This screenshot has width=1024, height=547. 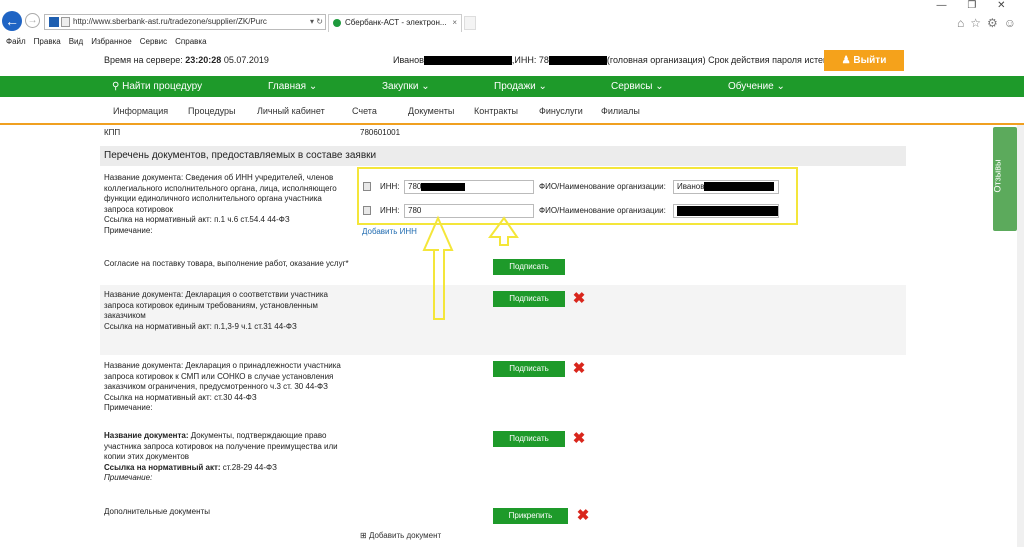 What do you see at coordinates (292, 86) in the screenshot?
I see `nav-home: Главная ⌄` at bounding box center [292, 86].